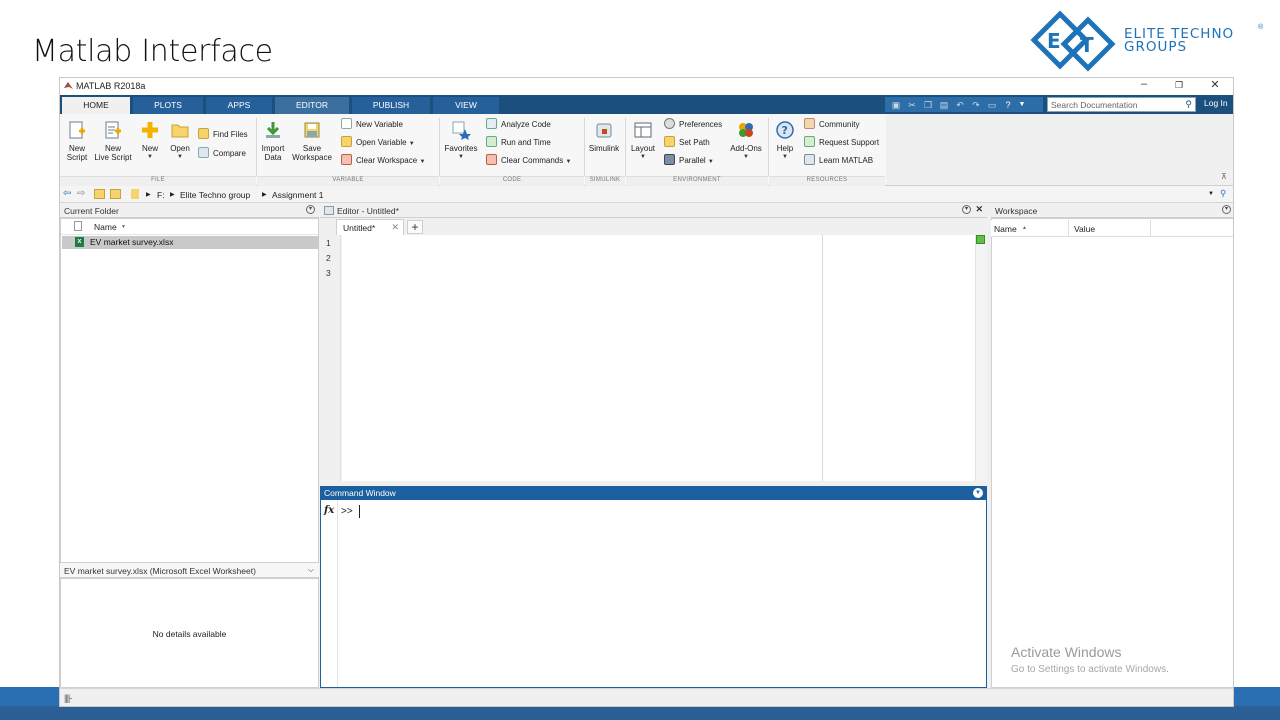 The image size is (1280, 720). I want to click on learn-matlab-button: Learn MATLAB, so click(838, 160).